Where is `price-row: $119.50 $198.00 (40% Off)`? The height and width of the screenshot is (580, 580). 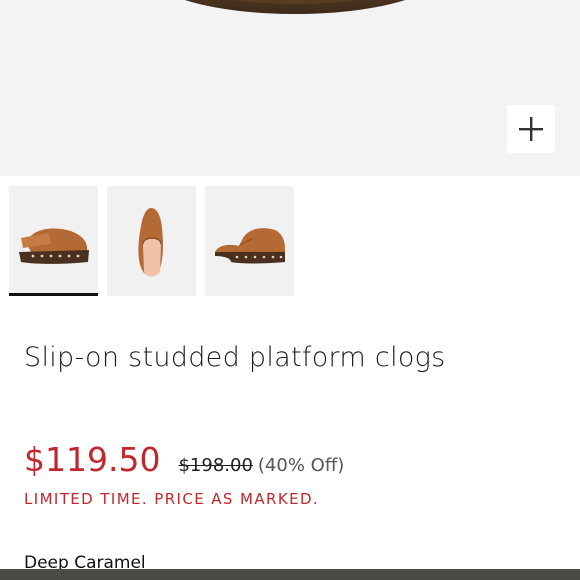
price-row: $119.50 $198.00 (40% Off) is located at coordinates (184, 459).